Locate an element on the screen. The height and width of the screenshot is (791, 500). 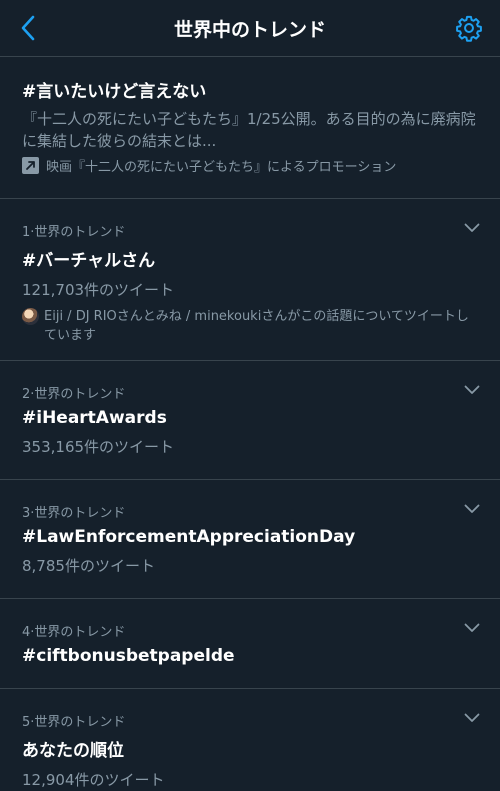
trend-name: あなたの順位 is located at coordinates (73, 751).